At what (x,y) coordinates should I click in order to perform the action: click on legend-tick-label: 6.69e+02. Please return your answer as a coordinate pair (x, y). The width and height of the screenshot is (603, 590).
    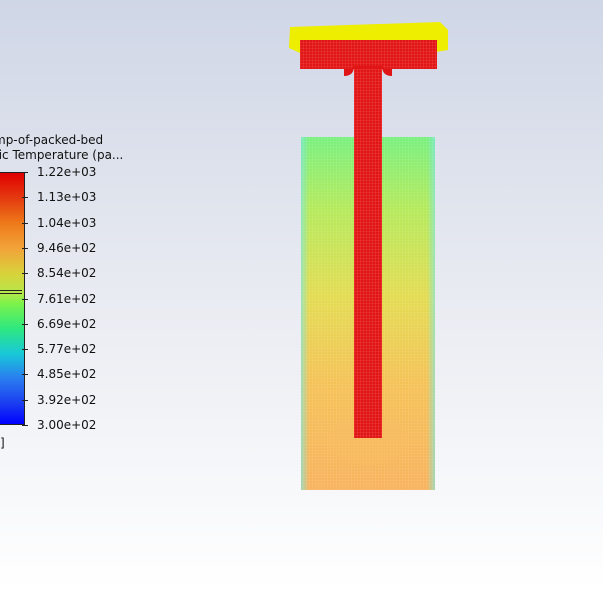
    Looking at the image, I should click on (67, 324).